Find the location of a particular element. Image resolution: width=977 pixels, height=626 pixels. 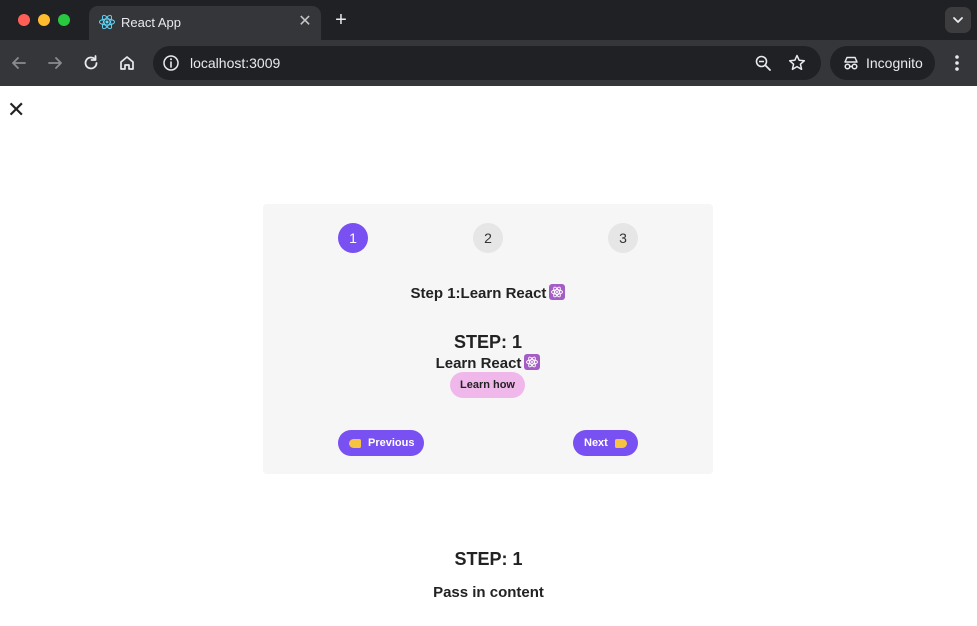

reload-icon is located at coordinates (91, 63).